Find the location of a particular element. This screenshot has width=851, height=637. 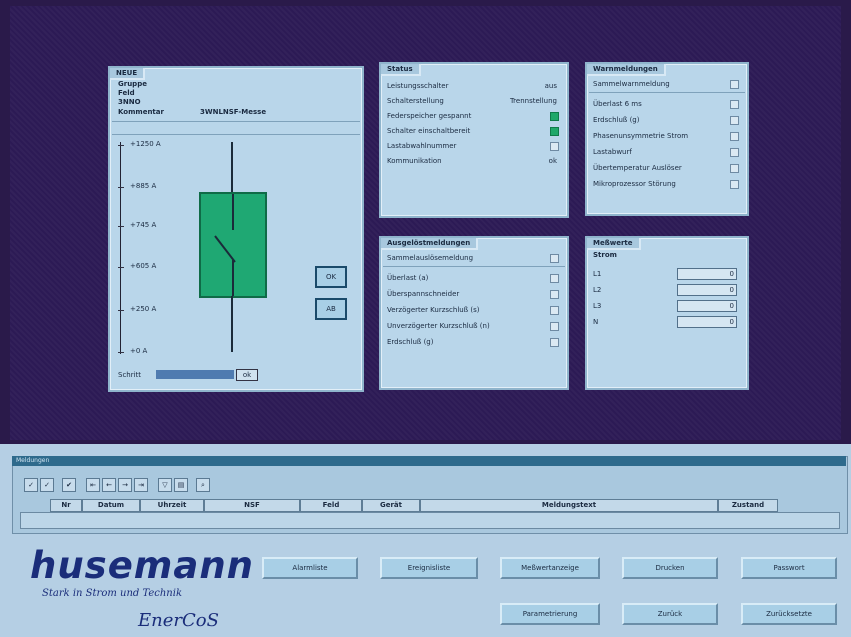

warning-label: Übertemperatur Auslöser is located at coordinates (637, 168).